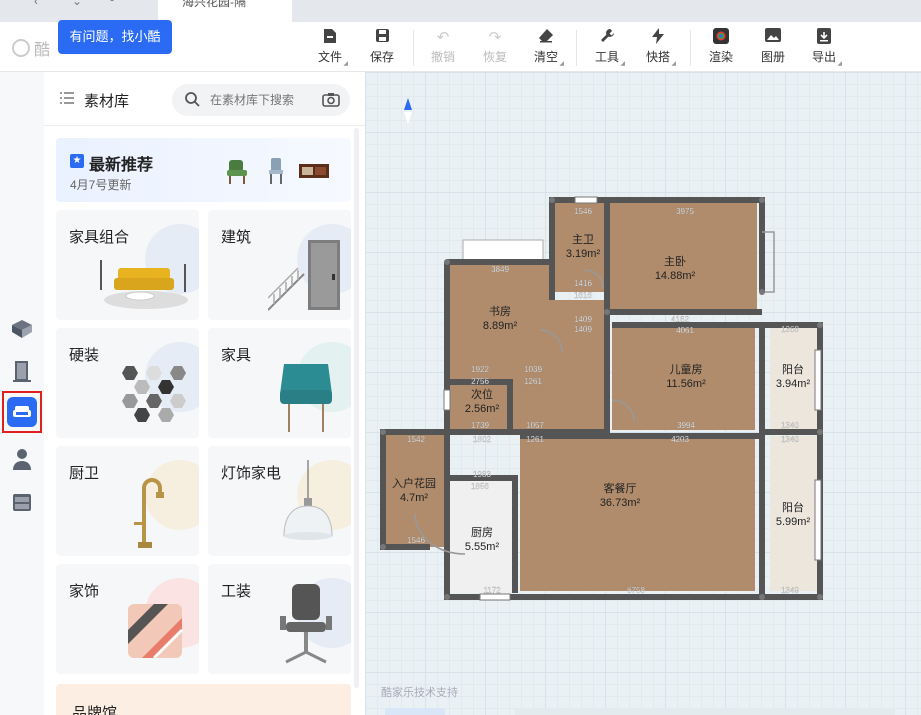 The image size is (921, 715). Describe the element at coordinates (686, 425) in the screenshot. I see `svg-text: 3994` at that location.